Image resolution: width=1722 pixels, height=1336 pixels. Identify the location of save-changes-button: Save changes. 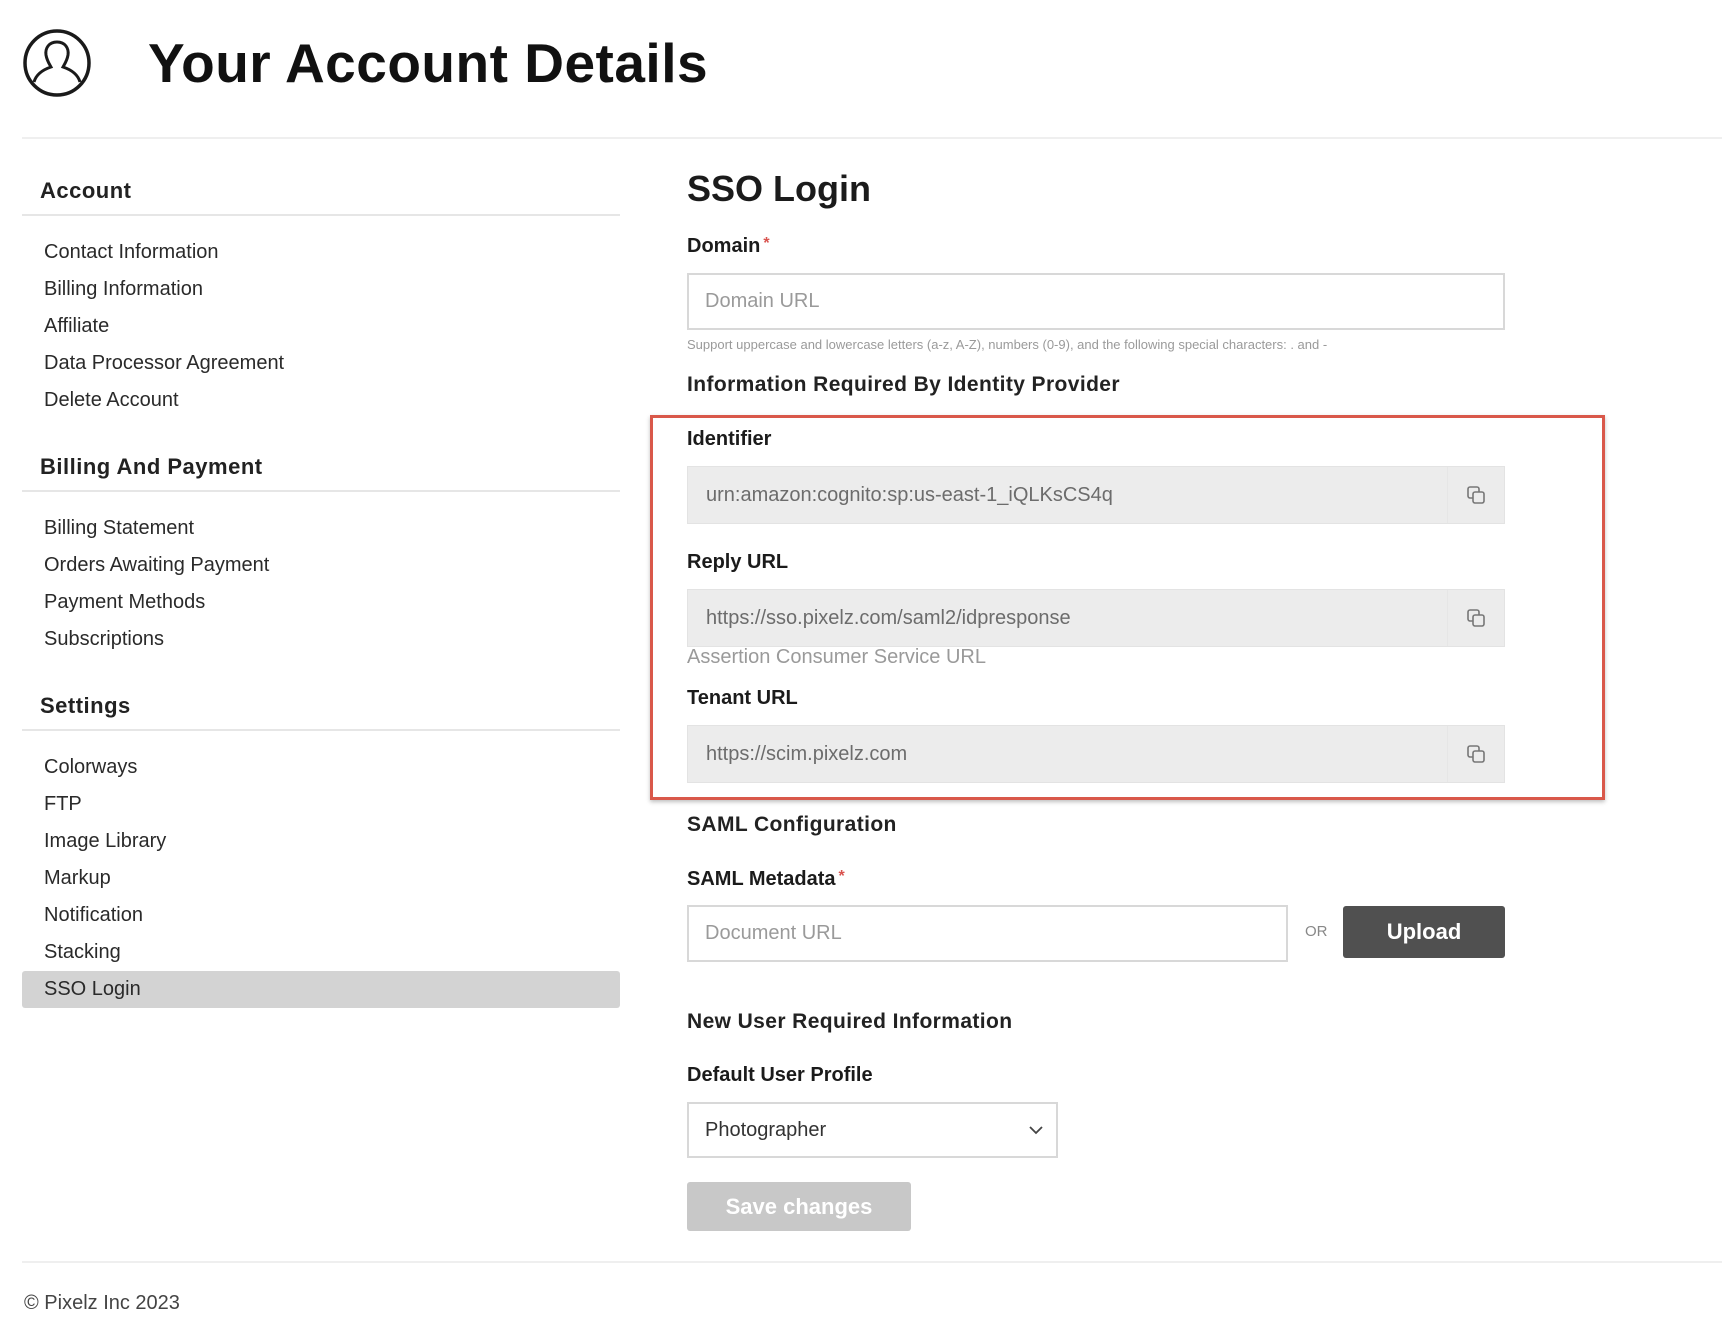
(799, 1206).